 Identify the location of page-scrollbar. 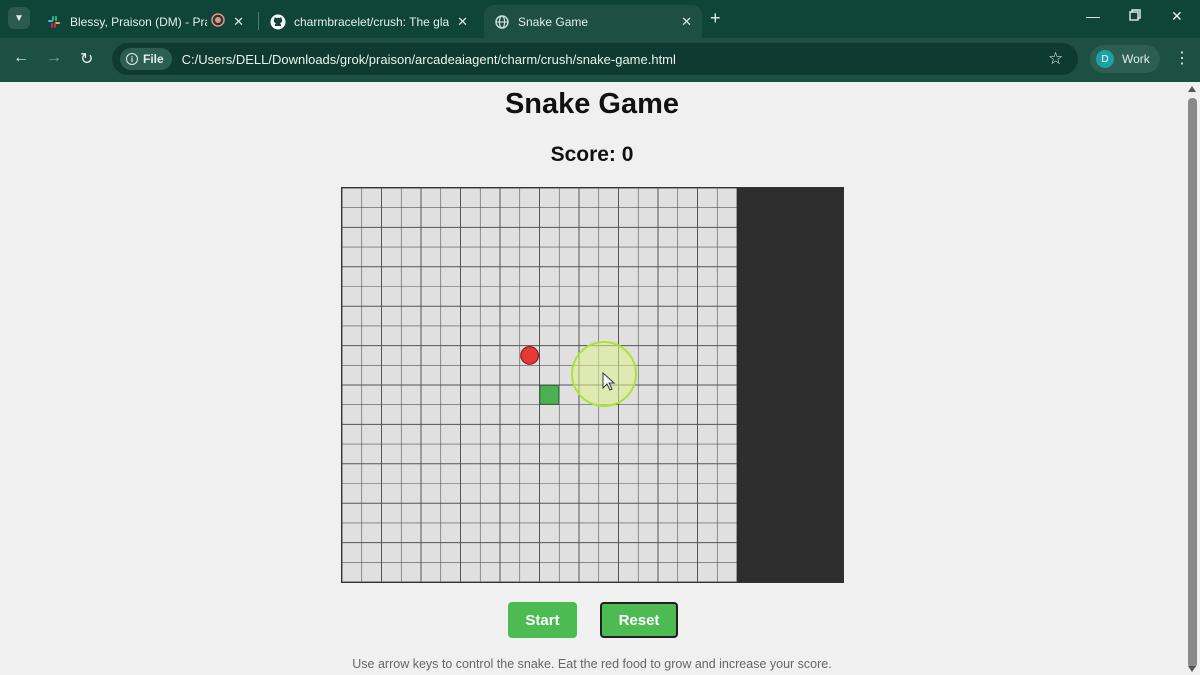
(1192, 378).